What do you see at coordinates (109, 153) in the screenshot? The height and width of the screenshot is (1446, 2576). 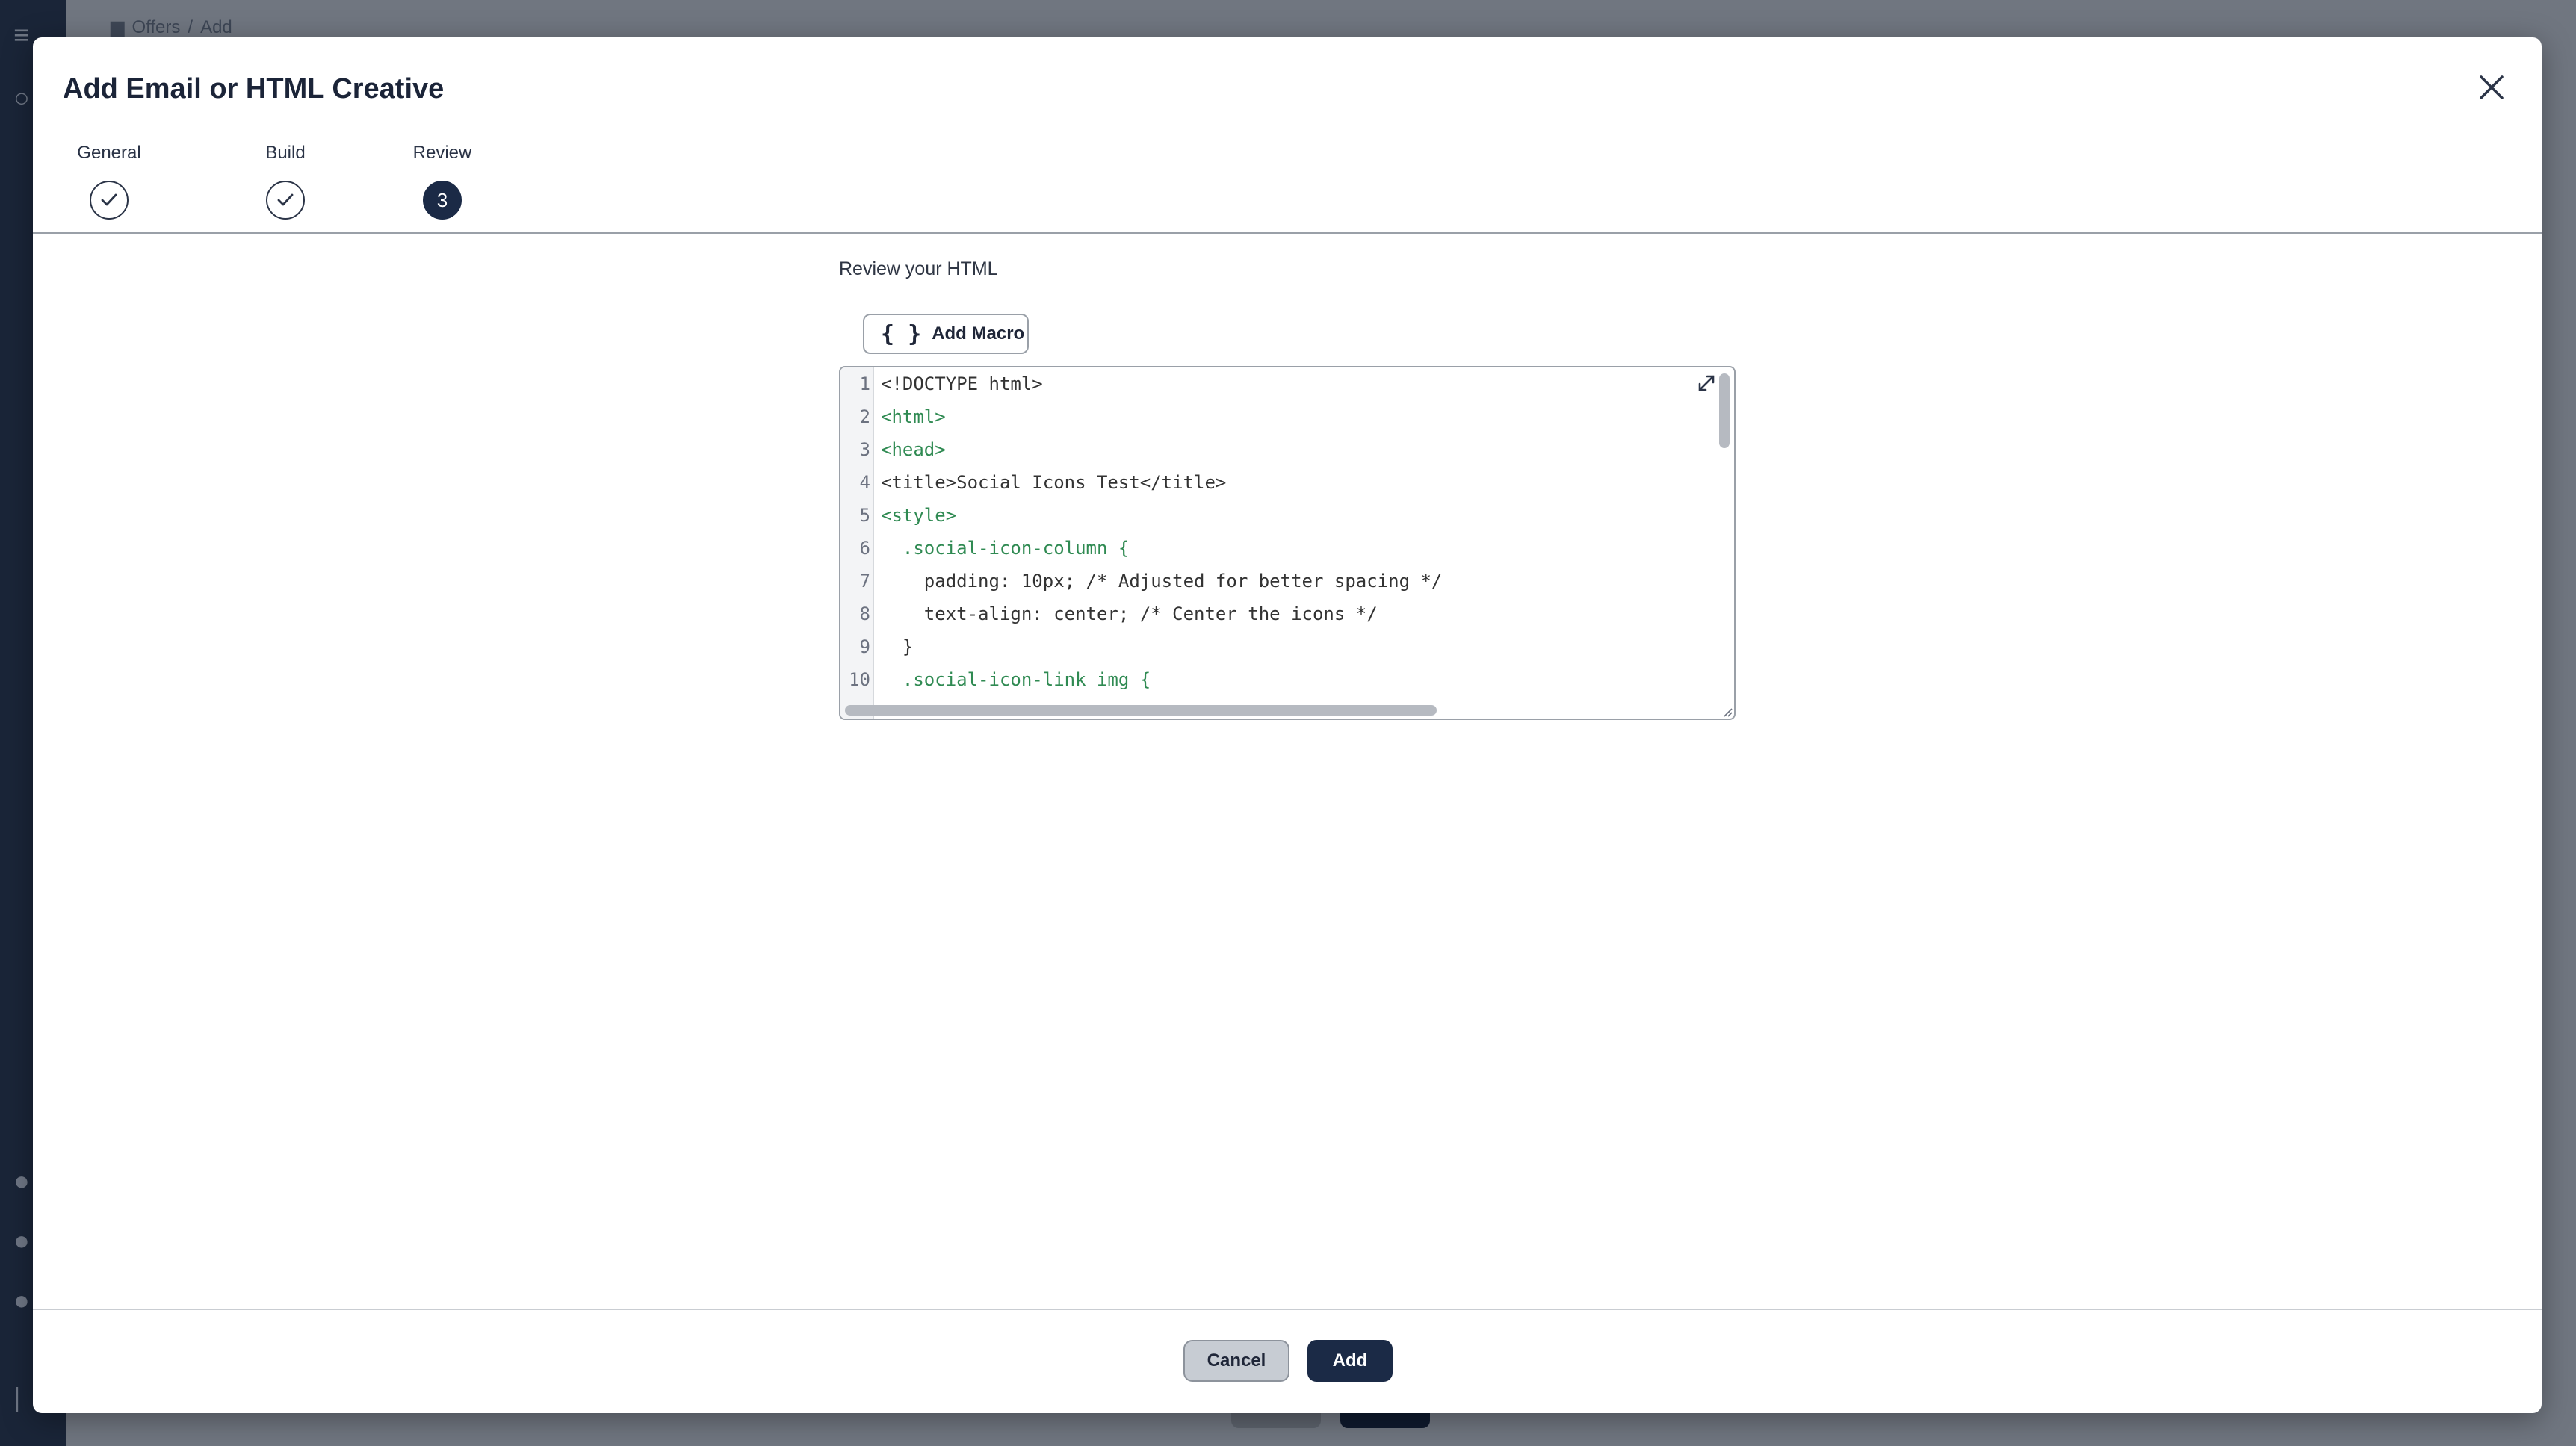 I see `step-label: General` at bounding box center [109, 153].